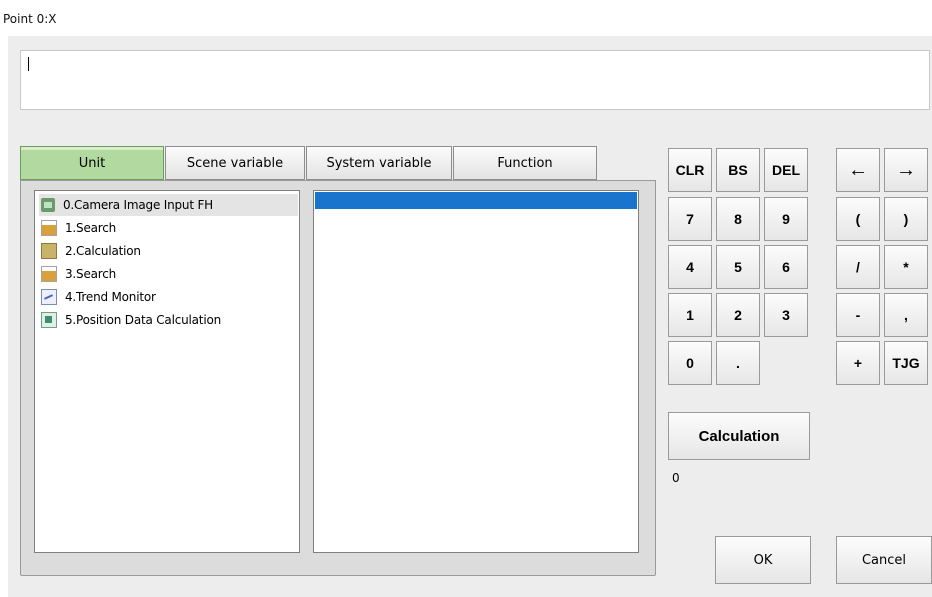 This screenshot has height=597, width=932. What do you see at coordinates (103, 251) in the screenshot?
I see `list-item-label: 2.Calculation` at bounding box center [103, 251].